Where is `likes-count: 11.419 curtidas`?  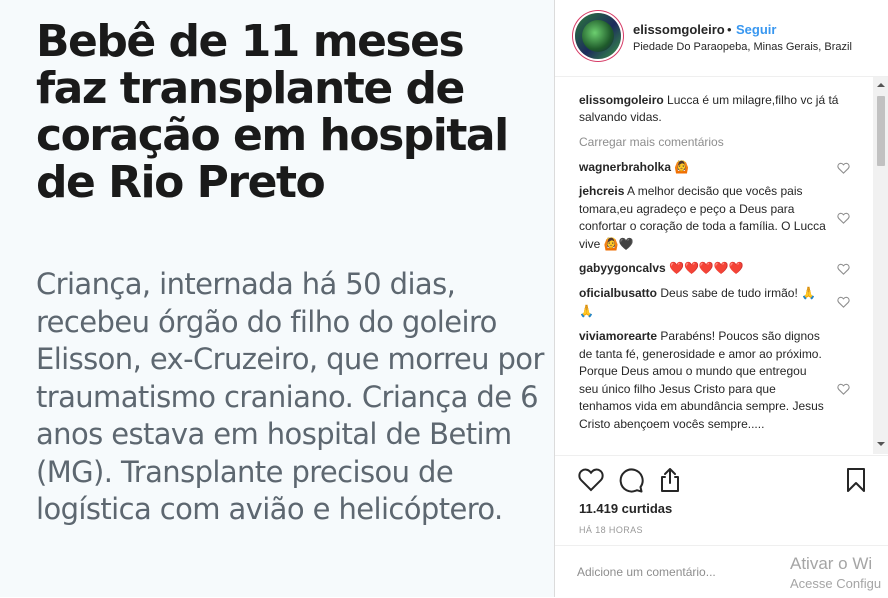
likes-count: 11.419 curtidas is located at coordinates (625, 508).